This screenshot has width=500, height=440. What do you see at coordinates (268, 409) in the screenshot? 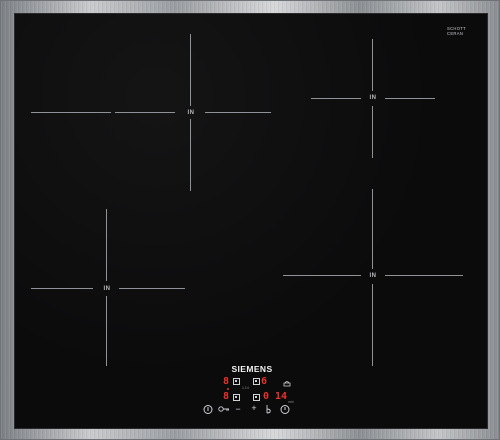
I see `boost-icon` at bounding box center [268, 409].